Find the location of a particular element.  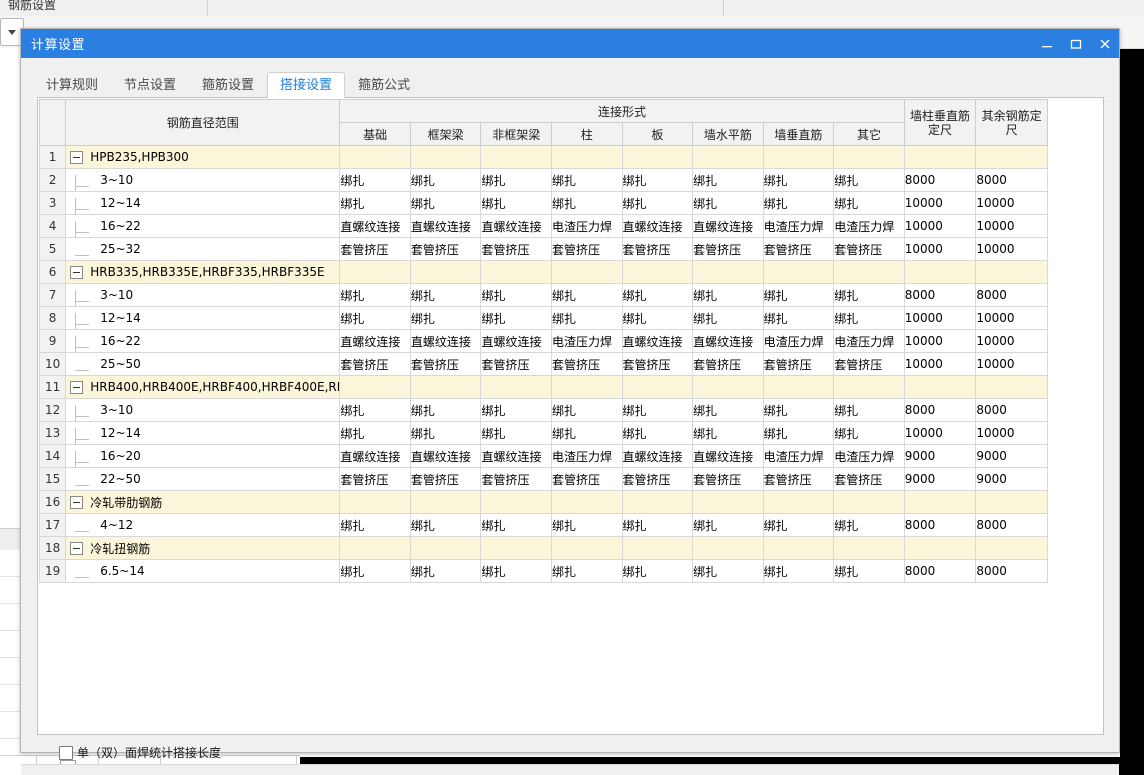

col-header-other-rebar: 其余钢筋定尺 is located at coordinates (1011, 122).